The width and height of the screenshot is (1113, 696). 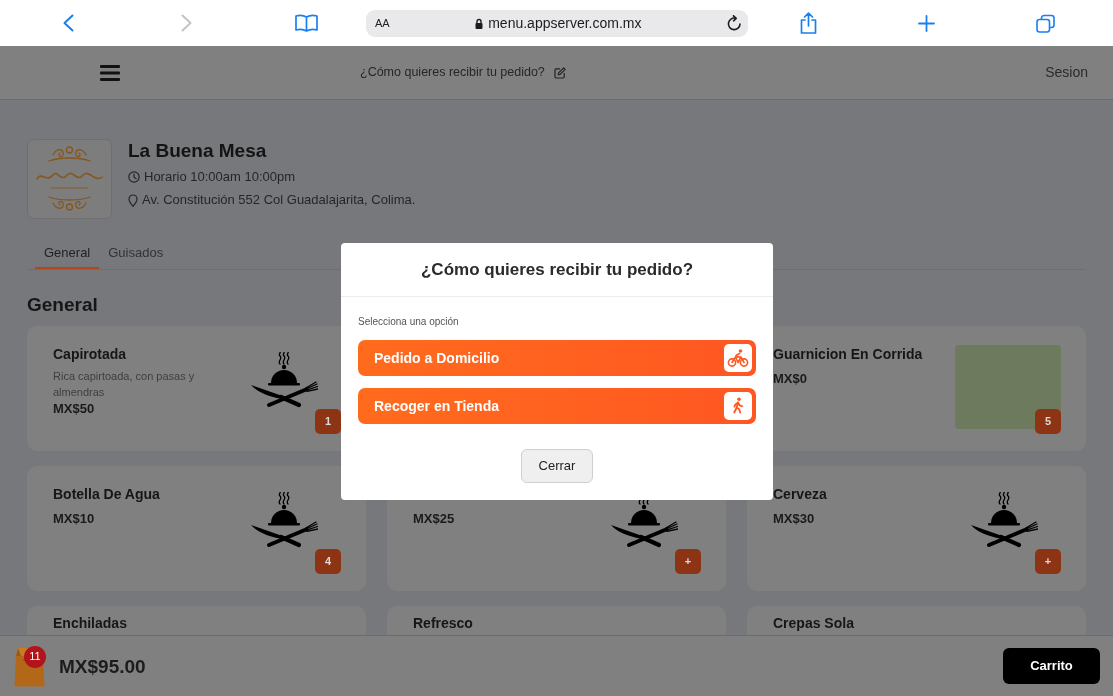 What do you see at coordinates (306, 23) in the screenshot?
I see `book-icon` at bounding box center [306, 23].